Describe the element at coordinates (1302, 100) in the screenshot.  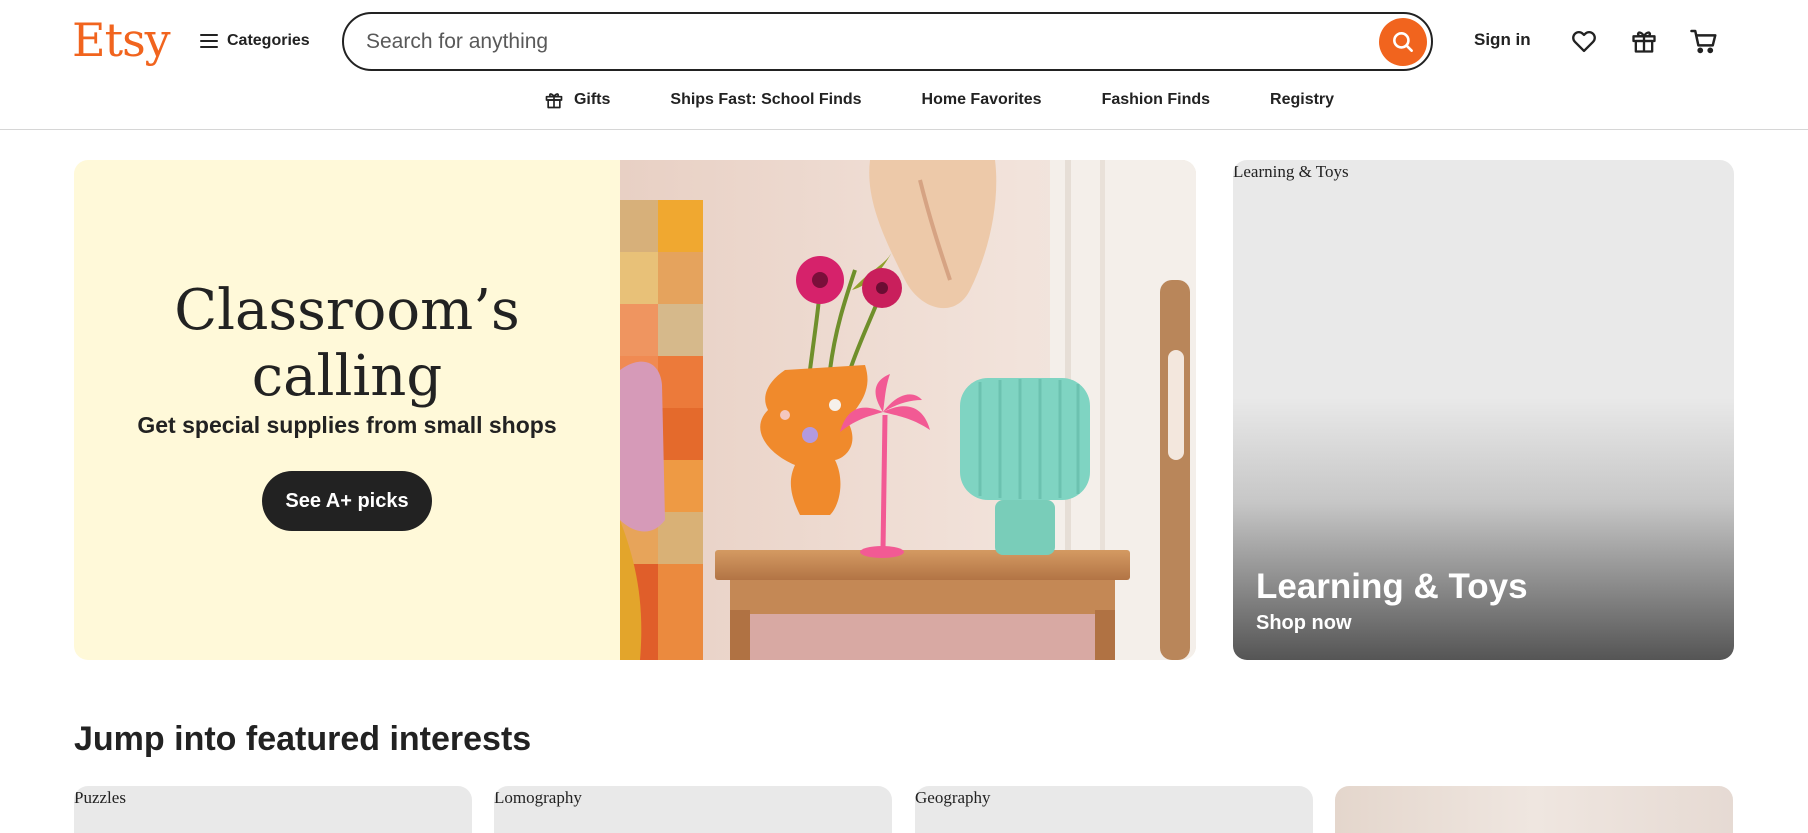
I see `subnav-registry: Registry` at that location.